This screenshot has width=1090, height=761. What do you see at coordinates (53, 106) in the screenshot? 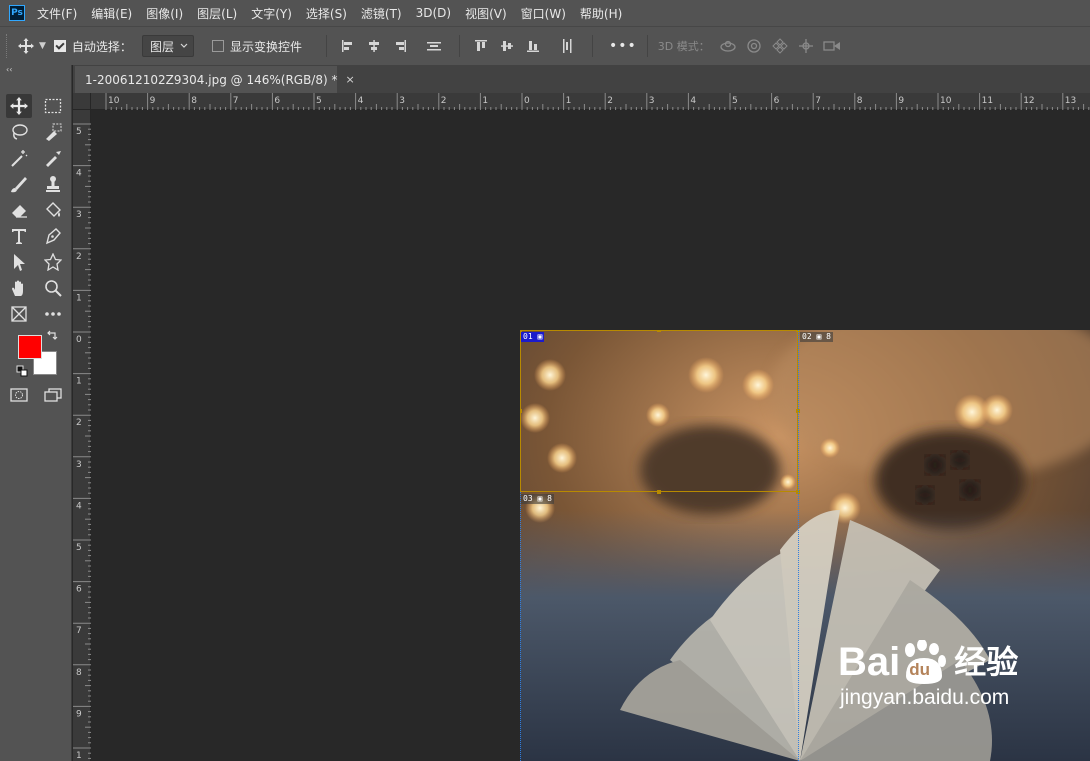
I see `marquee-tool-icon` at bounding box center [53, 106].